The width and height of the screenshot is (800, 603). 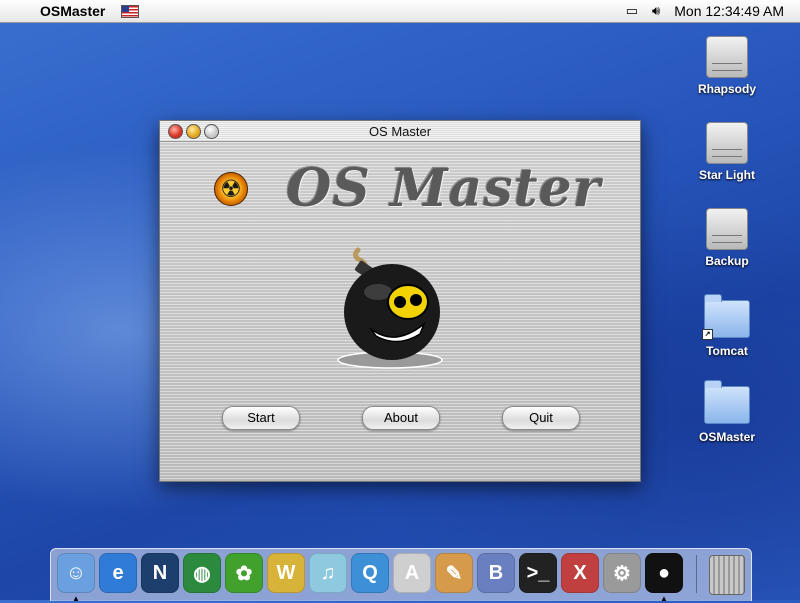 What do you see at coordinates (726, 89) in the screenshot?
I see `desktop-icon-label: Rhapsody` at bounding box center [726, 89].